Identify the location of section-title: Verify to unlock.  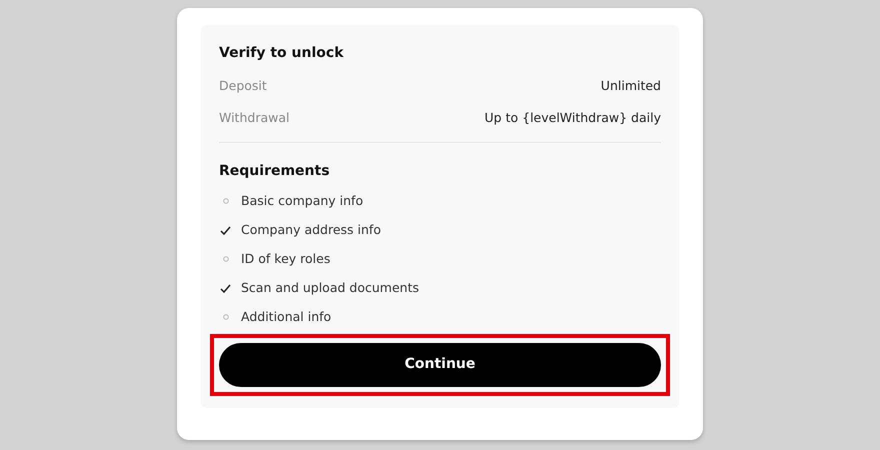
(282, 53).